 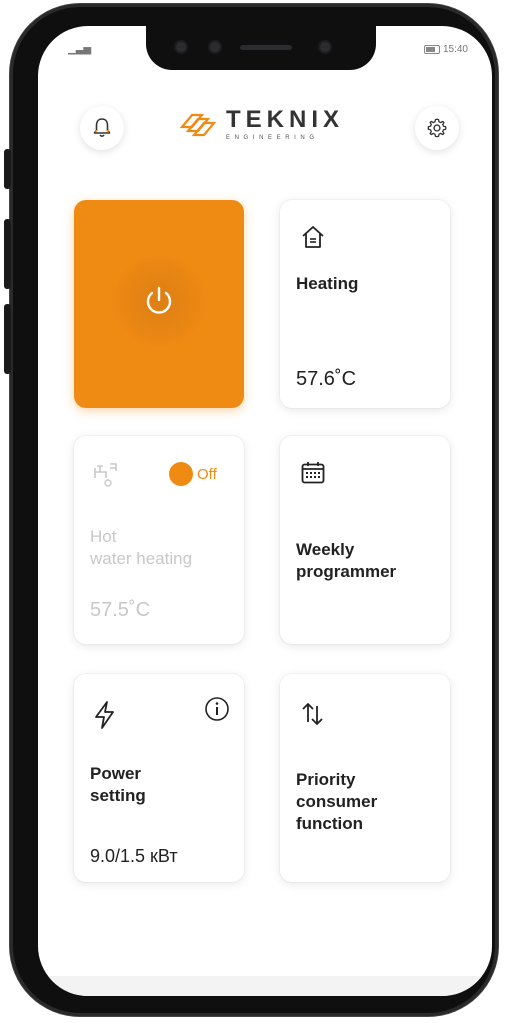 I want to click on power-setting-title: Power setting, so click(x=118, y=785).